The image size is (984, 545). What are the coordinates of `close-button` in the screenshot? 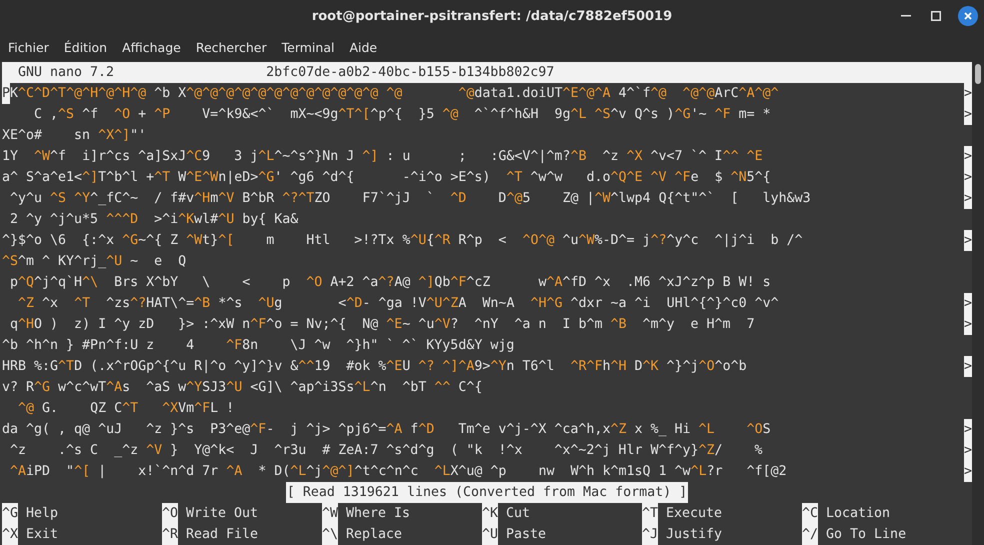 It's located at (968, 16).